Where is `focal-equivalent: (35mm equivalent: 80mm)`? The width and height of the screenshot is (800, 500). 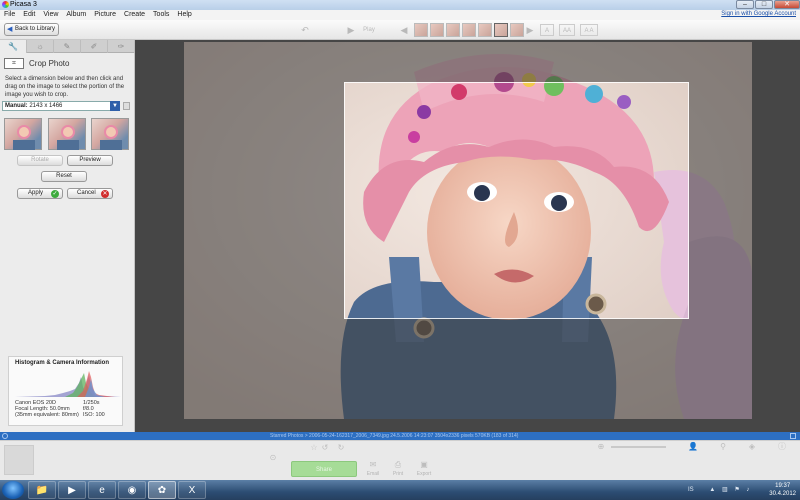
focal-equivalent: (35mm equivalent: 80mm) is located at coordinates (47, 415).